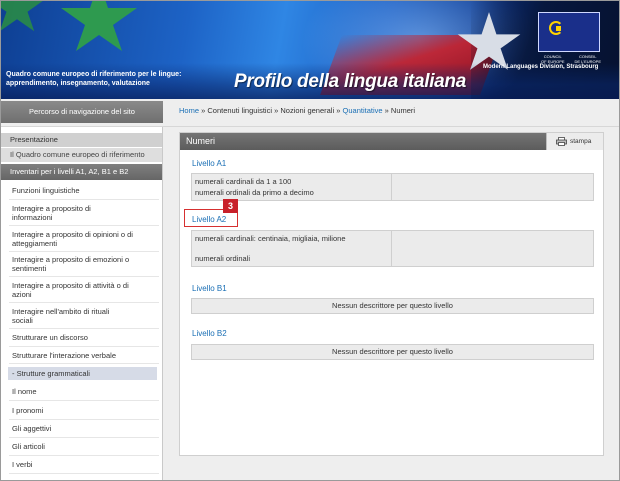 This screenshot has width=620, height=481. Describe the element at coordinates (569, 32) in the screenshot. I see `council-of-europe-logo` at that location.